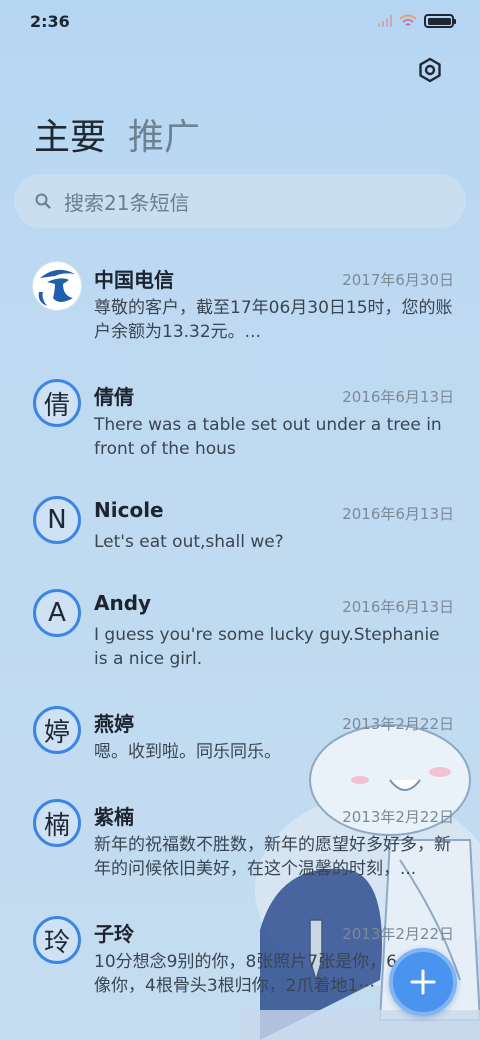  I want to click on status-bar: 2:36, so click(240, 21).